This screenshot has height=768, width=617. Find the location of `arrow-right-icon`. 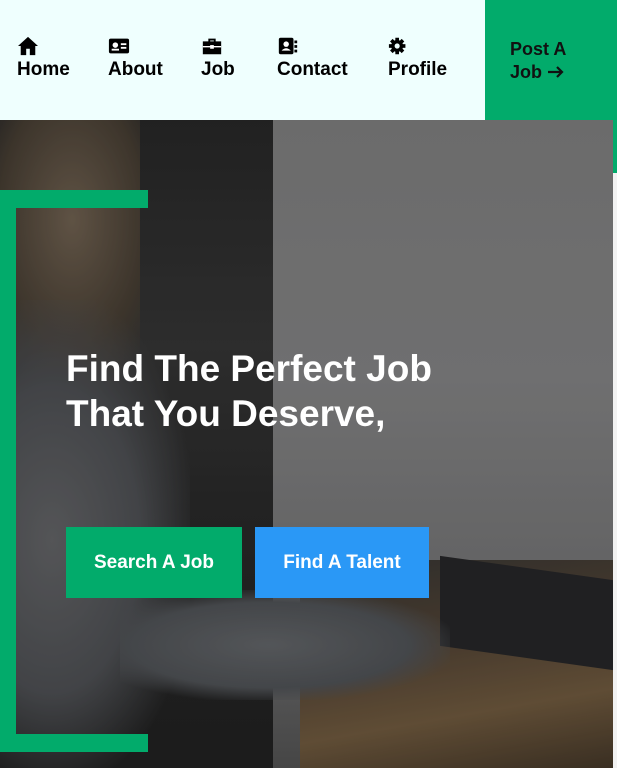

arrow-right-icon is located at coordinates (556, 72).